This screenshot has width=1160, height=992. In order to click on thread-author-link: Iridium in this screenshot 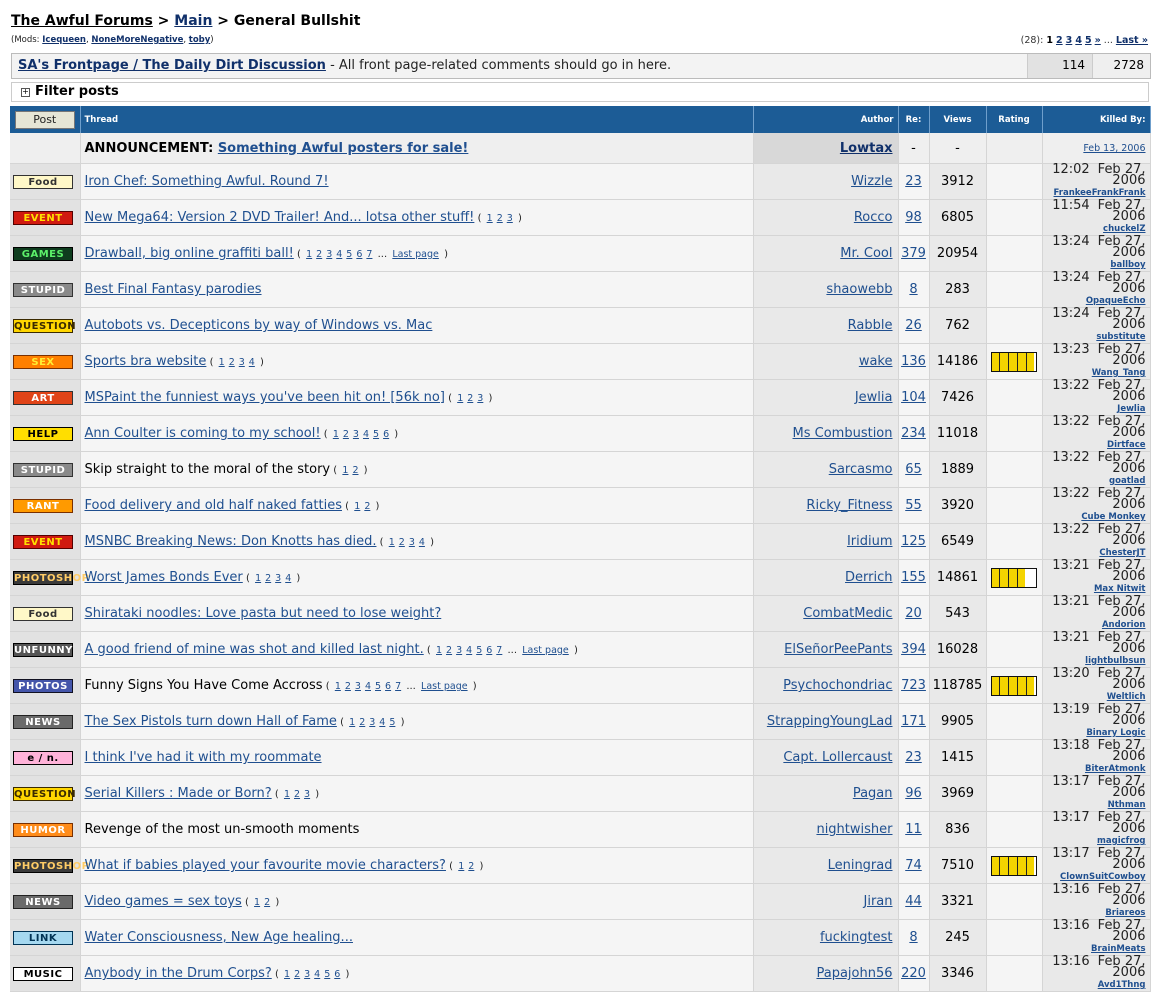, I will do `click(870, 541)`.